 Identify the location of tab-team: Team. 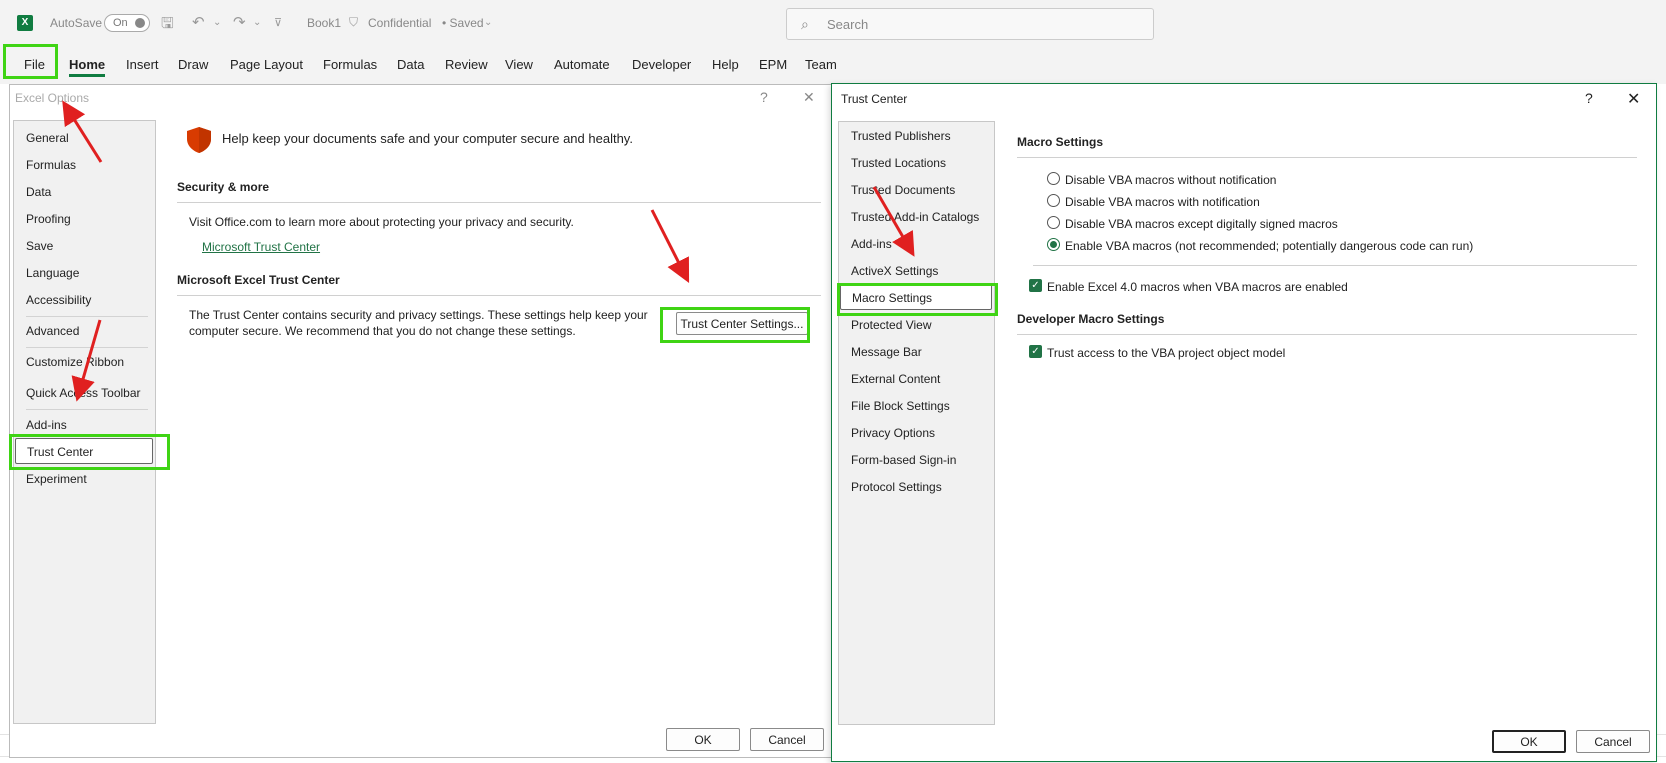
(821, 64).